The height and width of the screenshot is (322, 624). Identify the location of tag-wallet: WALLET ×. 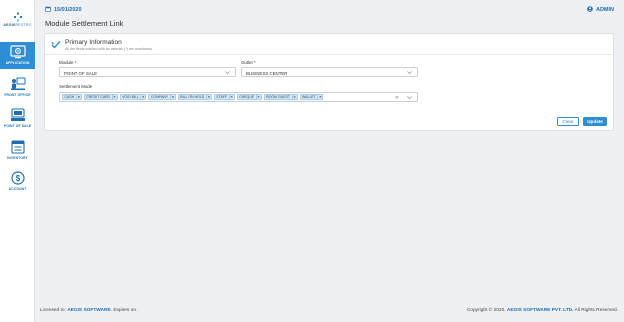
(311, 97).